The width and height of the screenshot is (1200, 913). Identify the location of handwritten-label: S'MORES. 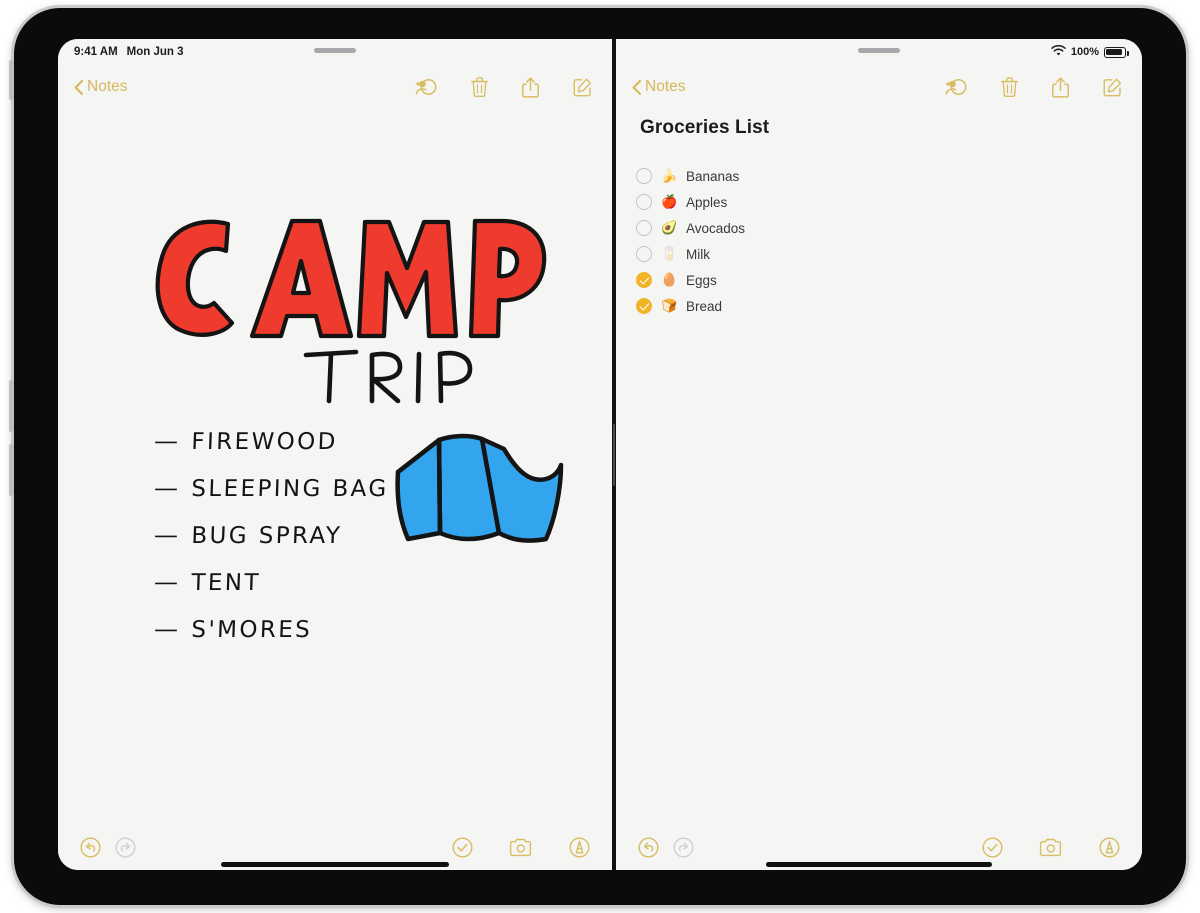
(251, 630).